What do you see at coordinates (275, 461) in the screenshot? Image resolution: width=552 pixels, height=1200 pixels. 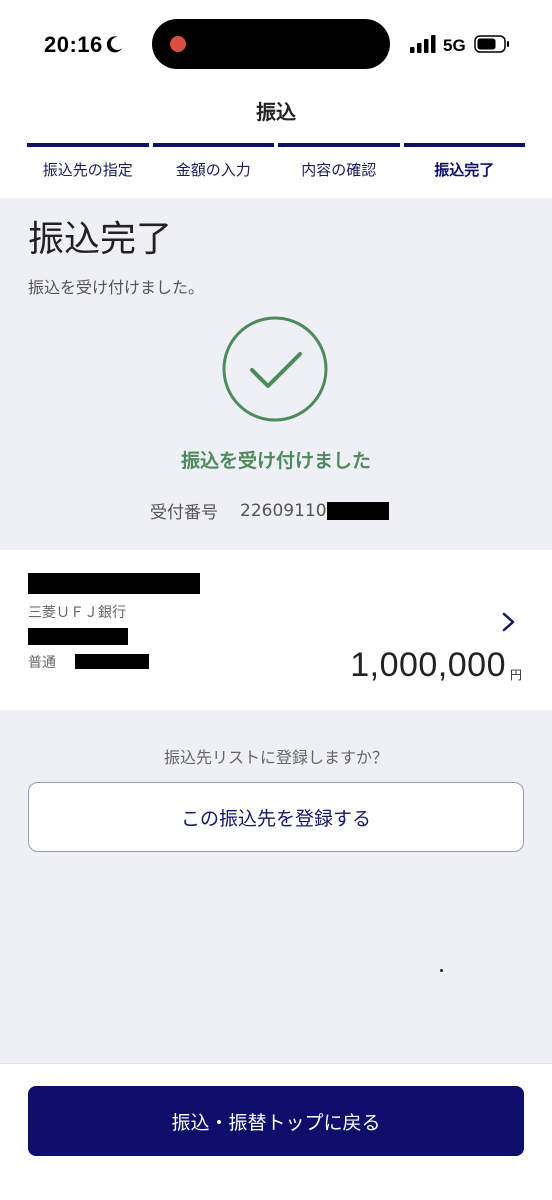 I see `completion-message: 振込を受け付けました` at bounding box center [275, 461].